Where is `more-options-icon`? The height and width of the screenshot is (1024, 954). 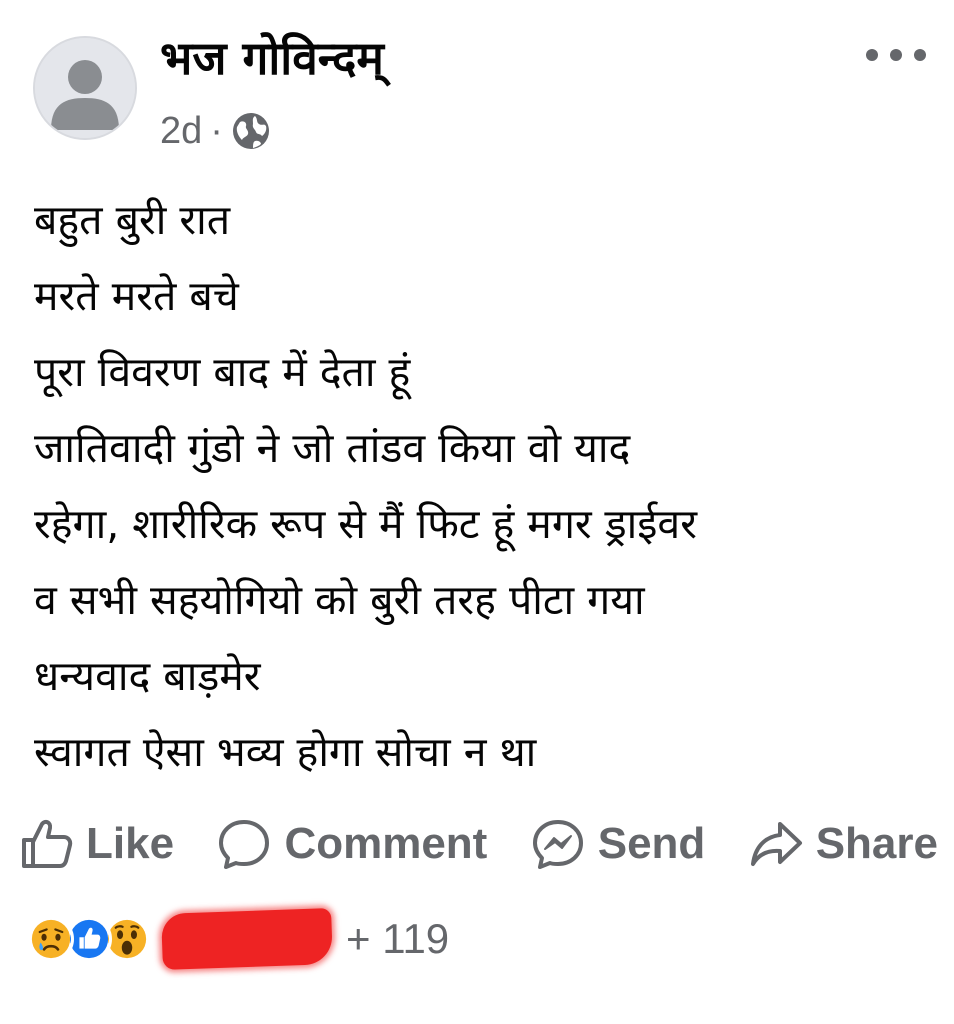
more-options-icon is located at coordinates (896, 55).